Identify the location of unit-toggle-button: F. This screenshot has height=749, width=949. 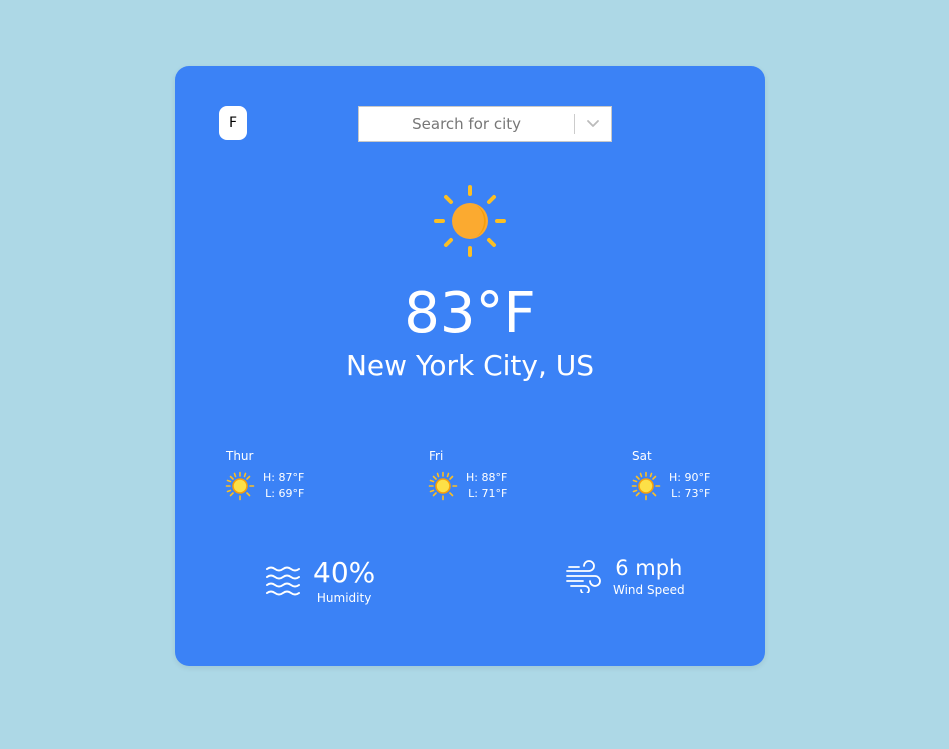
(233, 123).